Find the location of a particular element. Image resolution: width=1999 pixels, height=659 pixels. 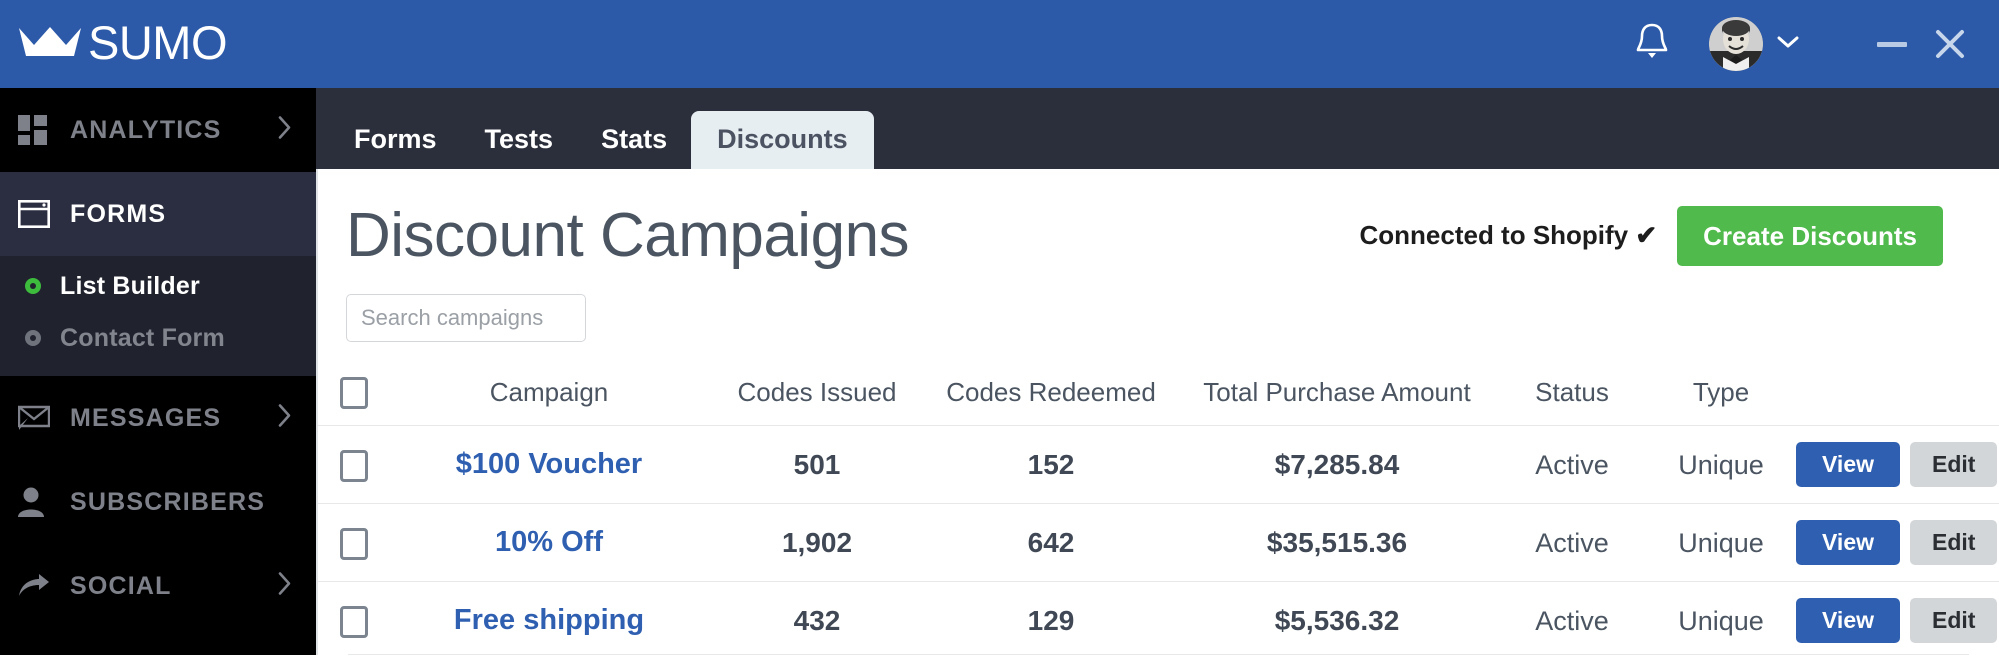

sidebar-item-contact-form: Contact Form is located at coordinates (158, 338).